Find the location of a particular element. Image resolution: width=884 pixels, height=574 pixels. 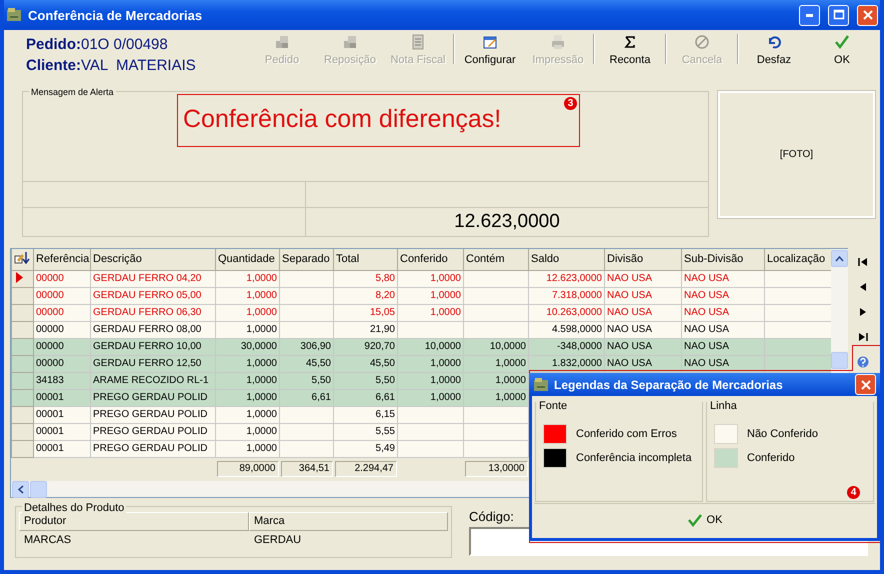

callout-badge: 4 is located at coordinates (853, 492).